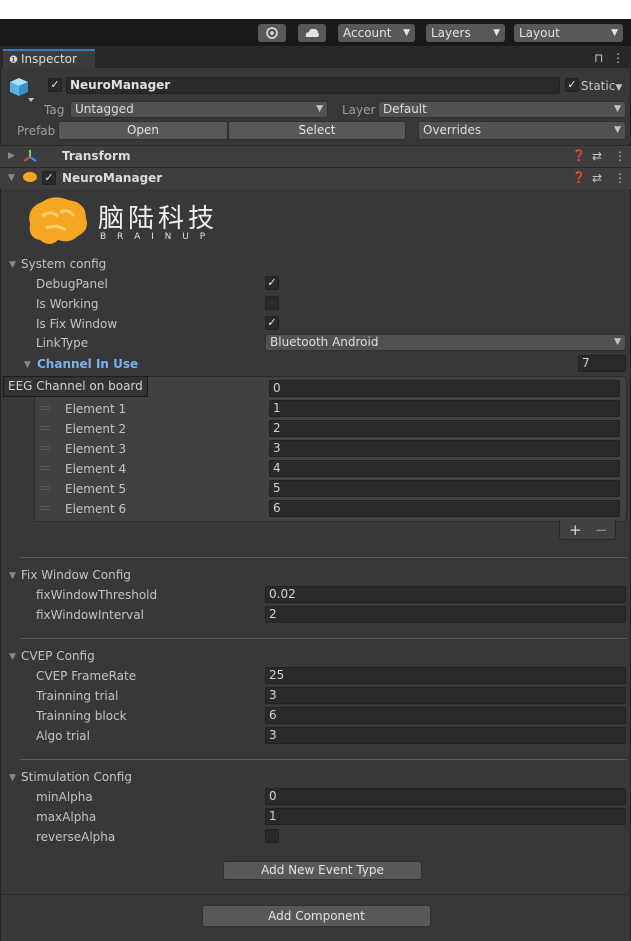  What do you see at coordinates (445, 695) in the screenshot?
I see `trainning-trial-input: 3` at bounding box center [445, 695].